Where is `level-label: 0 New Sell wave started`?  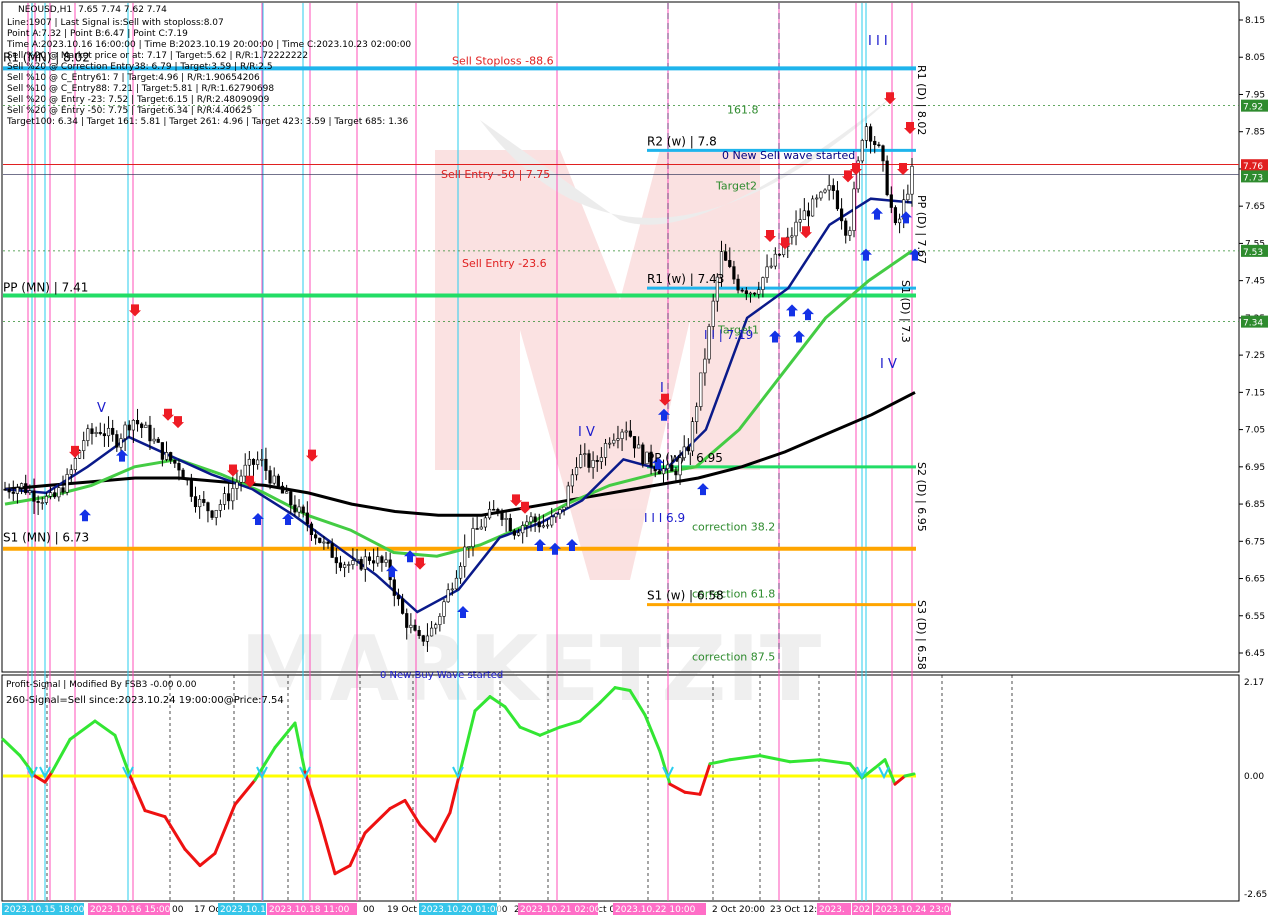
level-label: 0 New Sell wave started is located at coordinates (788, 155).